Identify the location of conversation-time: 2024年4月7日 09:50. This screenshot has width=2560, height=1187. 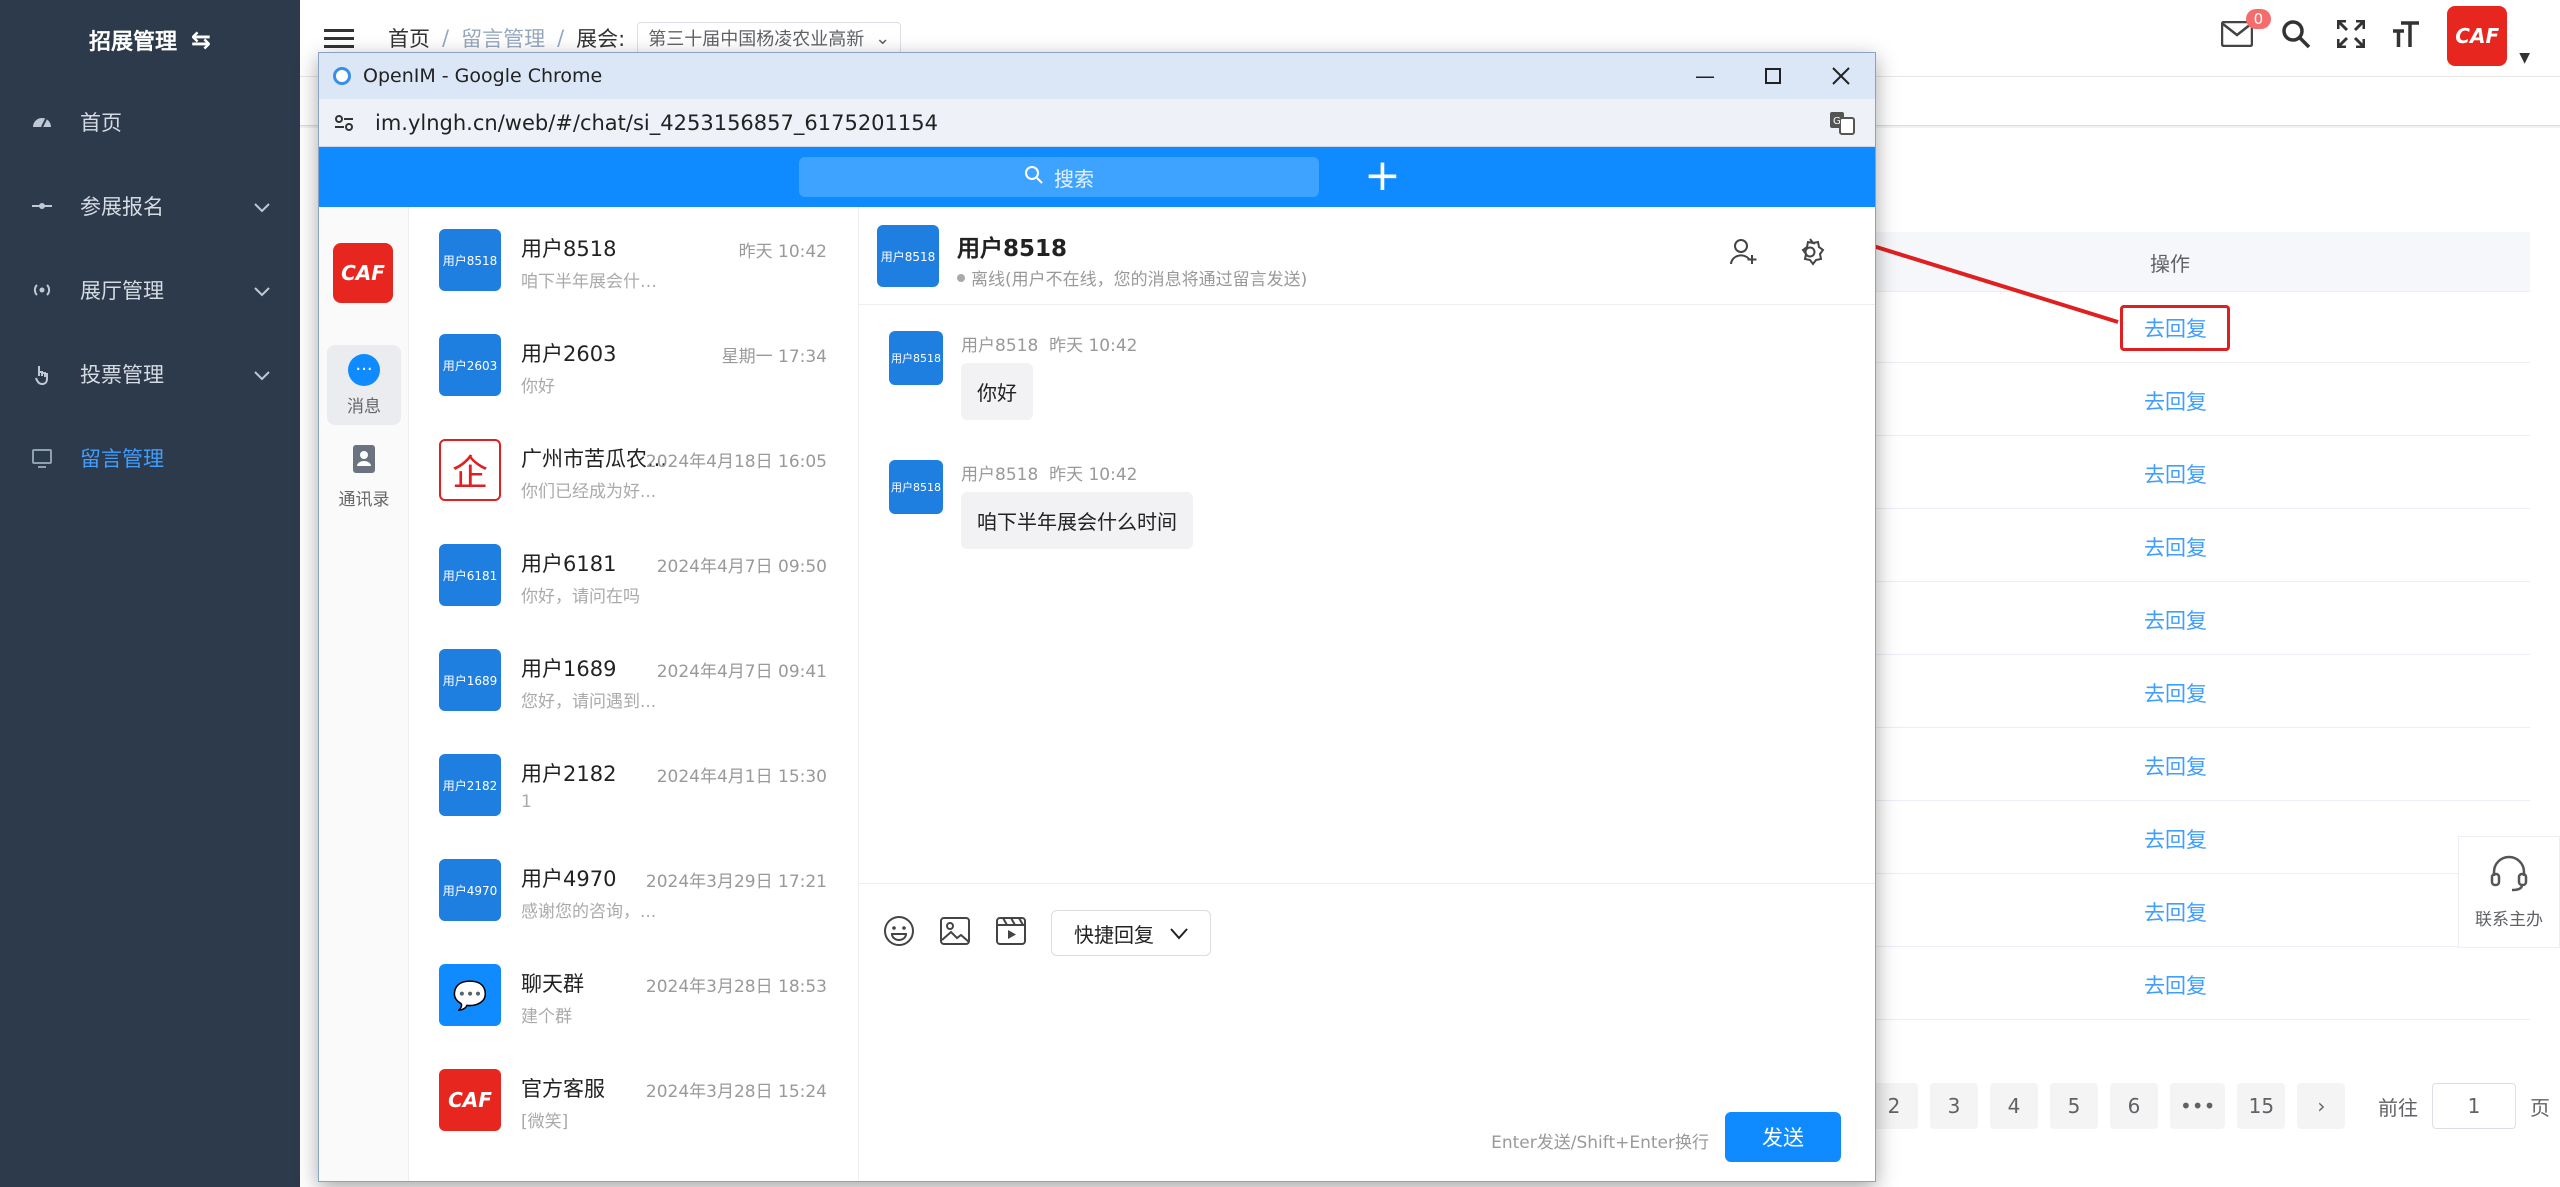
(741, 567).